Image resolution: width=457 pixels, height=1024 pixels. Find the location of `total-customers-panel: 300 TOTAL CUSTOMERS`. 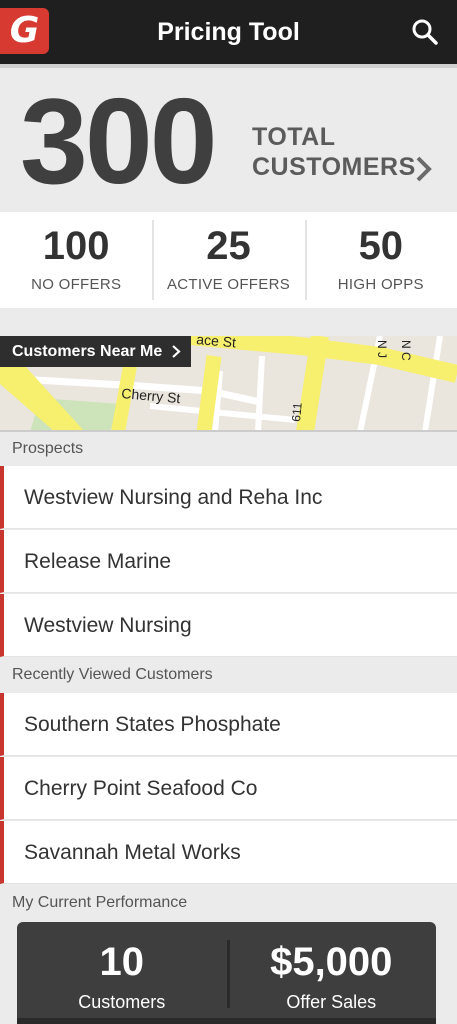

total-customers-panel: 300 TOTAL CUSTOMERS is located at coordinates (228, 140).